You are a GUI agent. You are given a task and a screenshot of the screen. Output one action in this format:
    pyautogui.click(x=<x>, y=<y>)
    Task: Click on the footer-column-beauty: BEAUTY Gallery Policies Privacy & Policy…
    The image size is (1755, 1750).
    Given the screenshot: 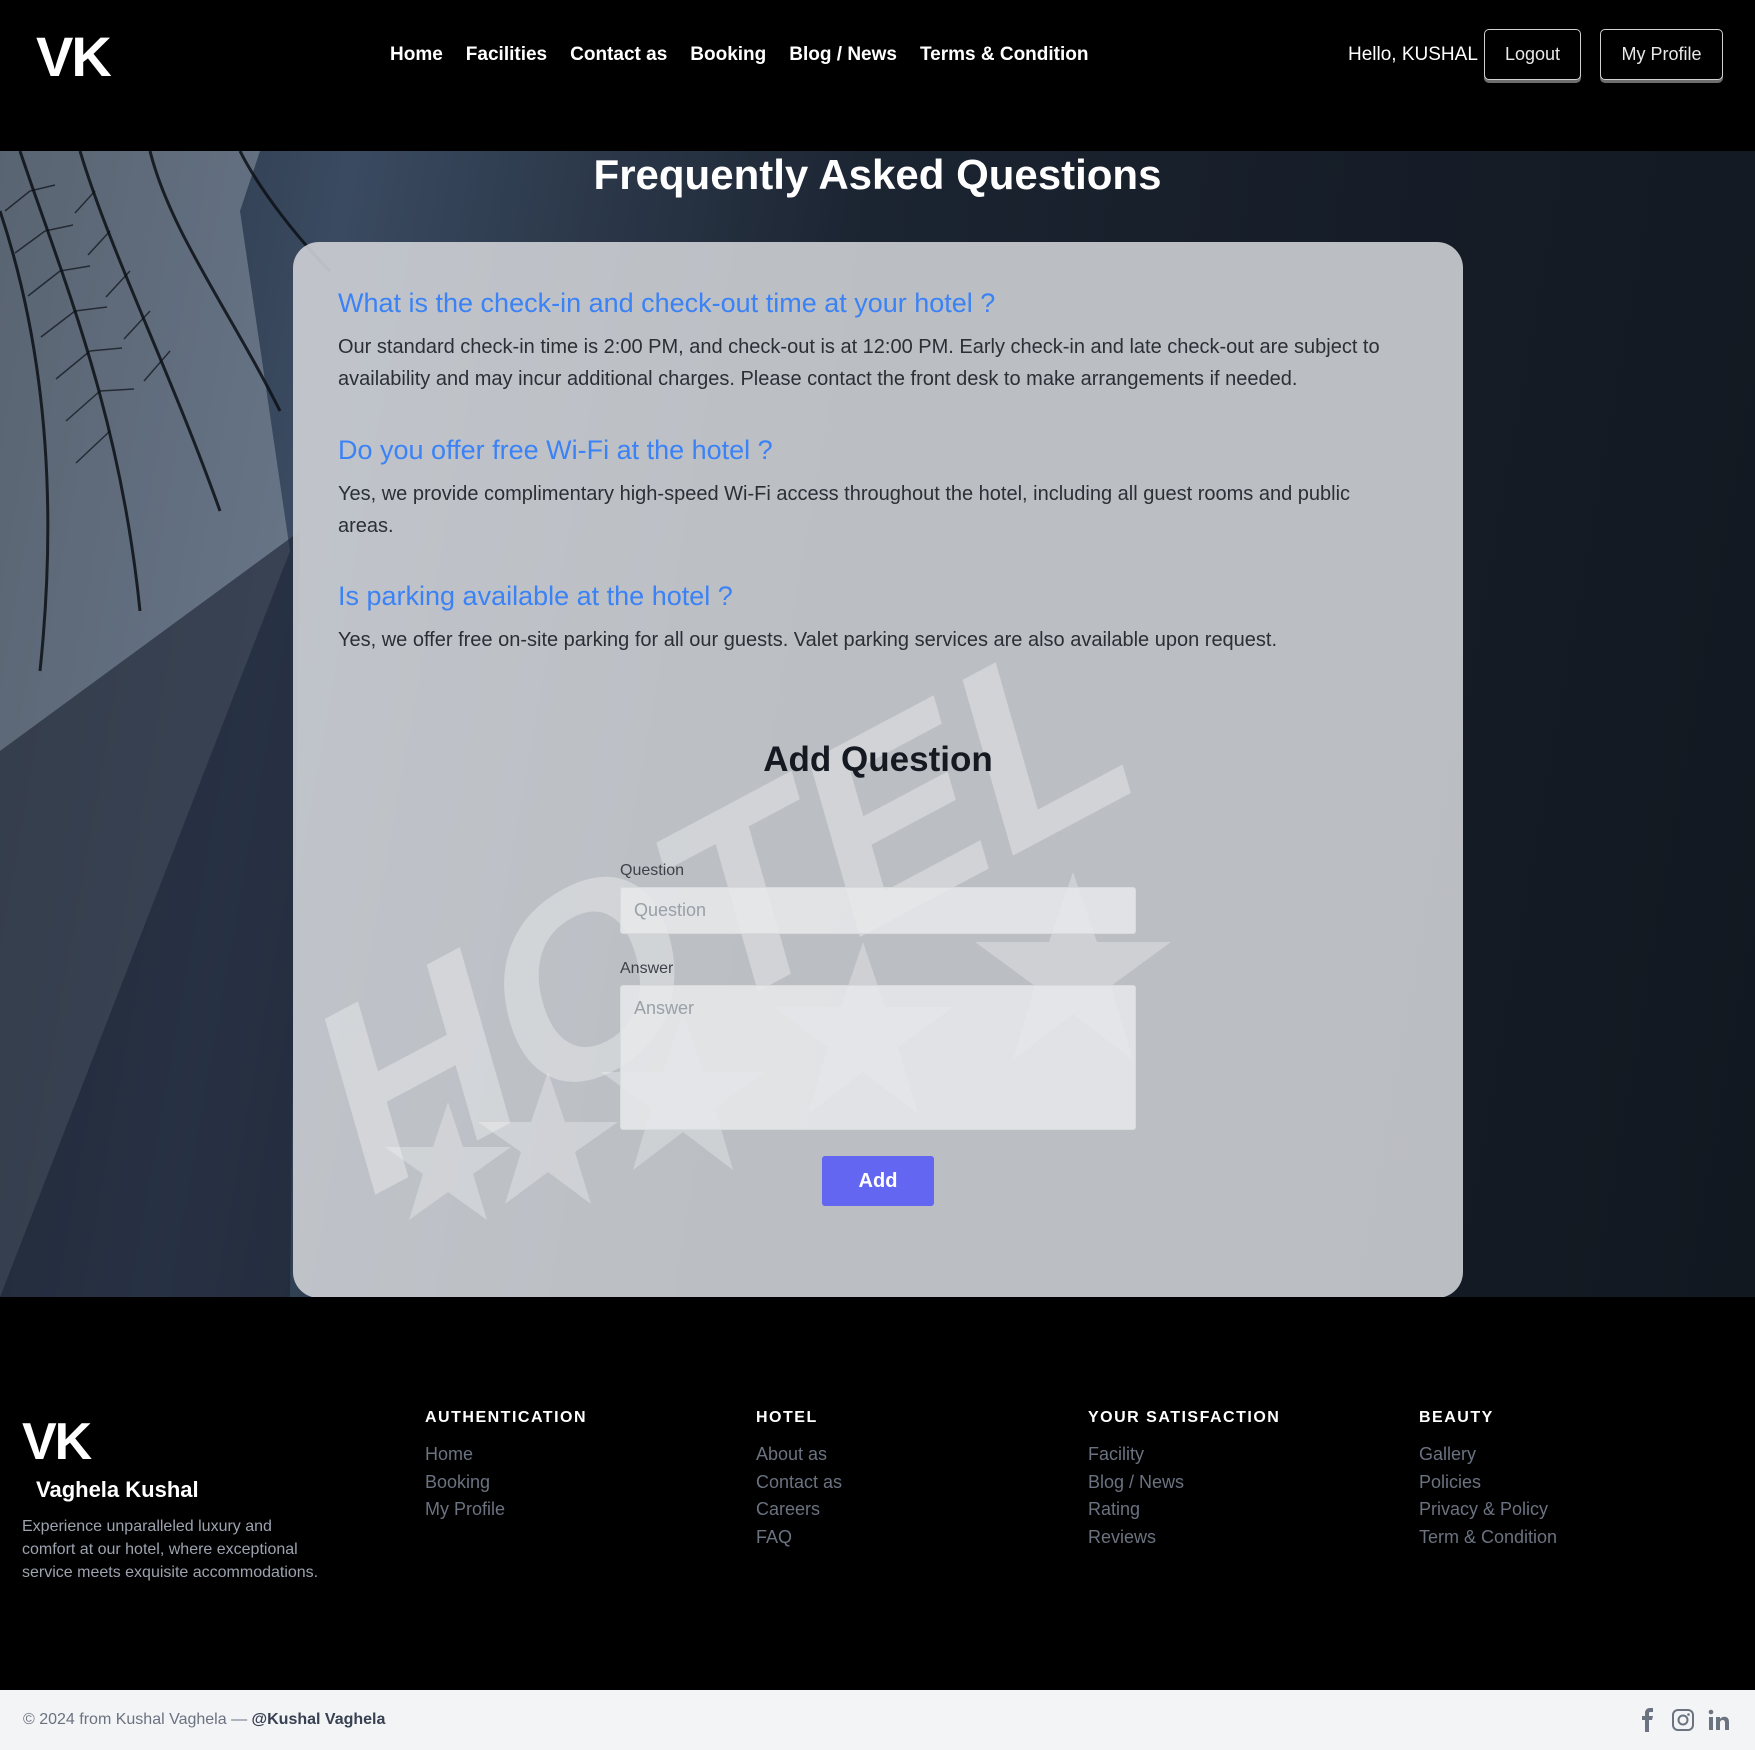 What is the action you would take?
    pyautogui.click(x=1488, y=1480)
    